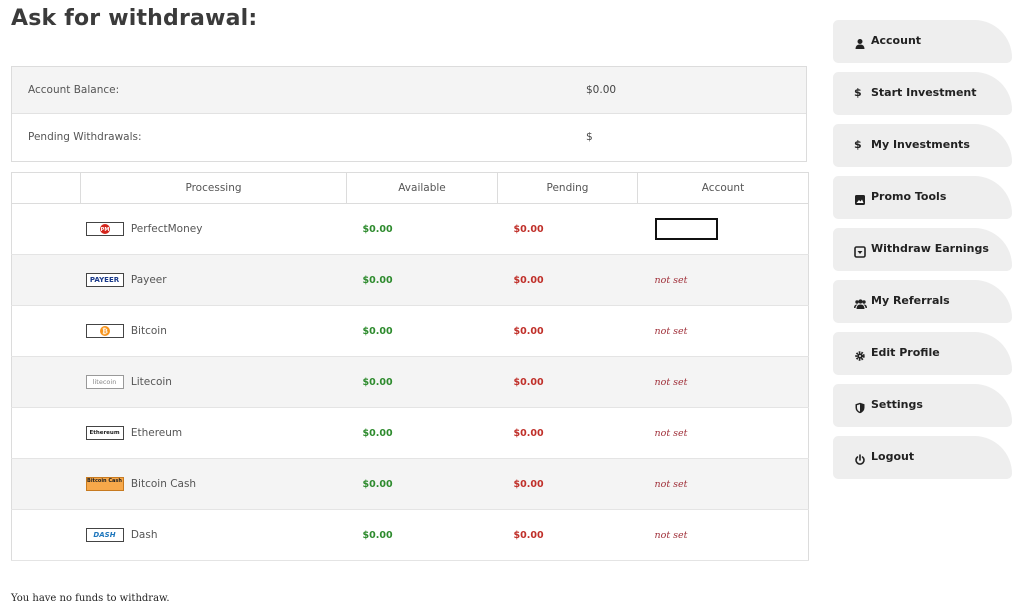  What do you see at coordinates (860, 302) in the screenshot?
I see `users-icon` at bounding box center [860, 302].